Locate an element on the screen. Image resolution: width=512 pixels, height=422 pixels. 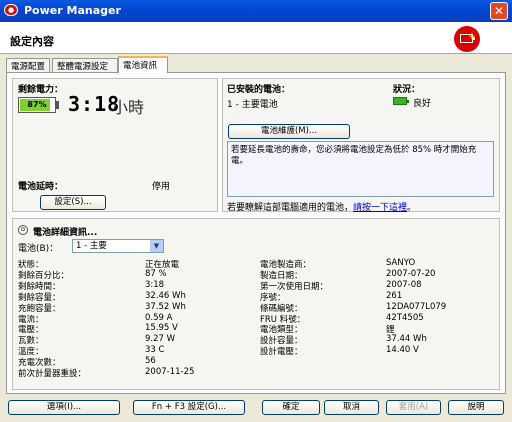
right-value: 42T4505 is located at coordinates (405, 317).